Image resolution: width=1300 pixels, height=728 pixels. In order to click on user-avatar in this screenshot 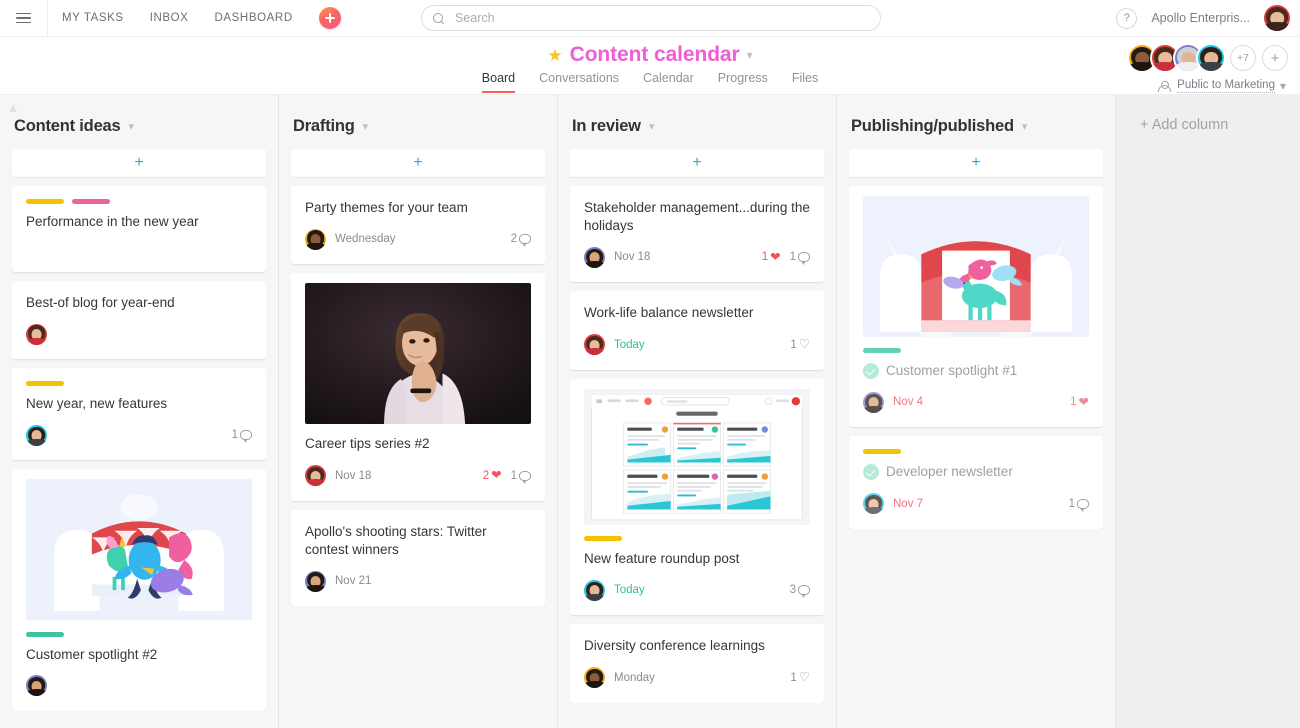, I will do `click(1277, 18)`.